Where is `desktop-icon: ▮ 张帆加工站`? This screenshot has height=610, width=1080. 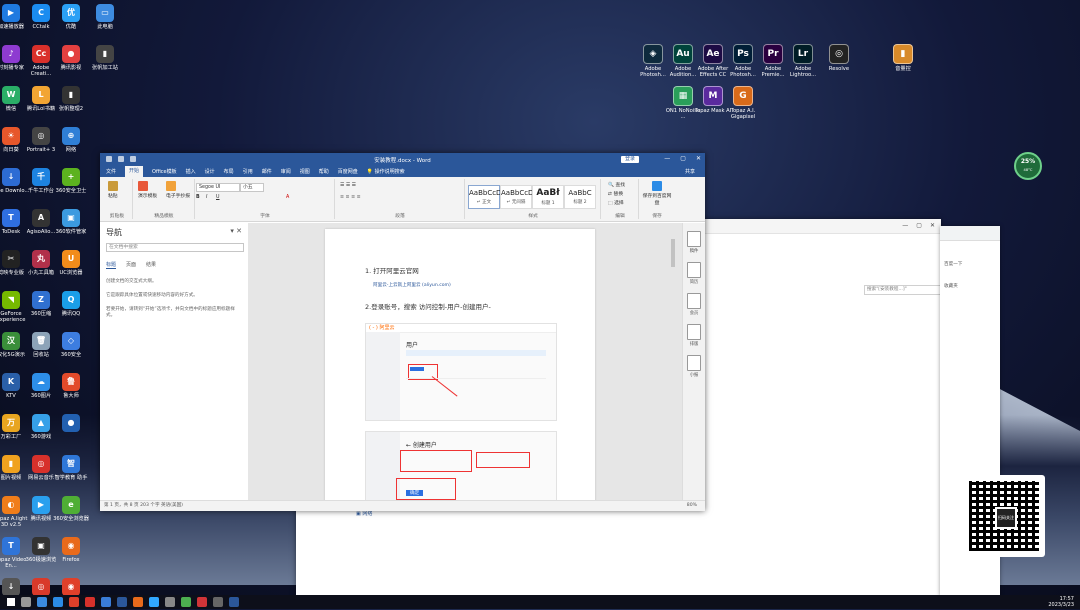
desktop-icon: ▮ 张帆加工站 is located at coordinates (105, 58).